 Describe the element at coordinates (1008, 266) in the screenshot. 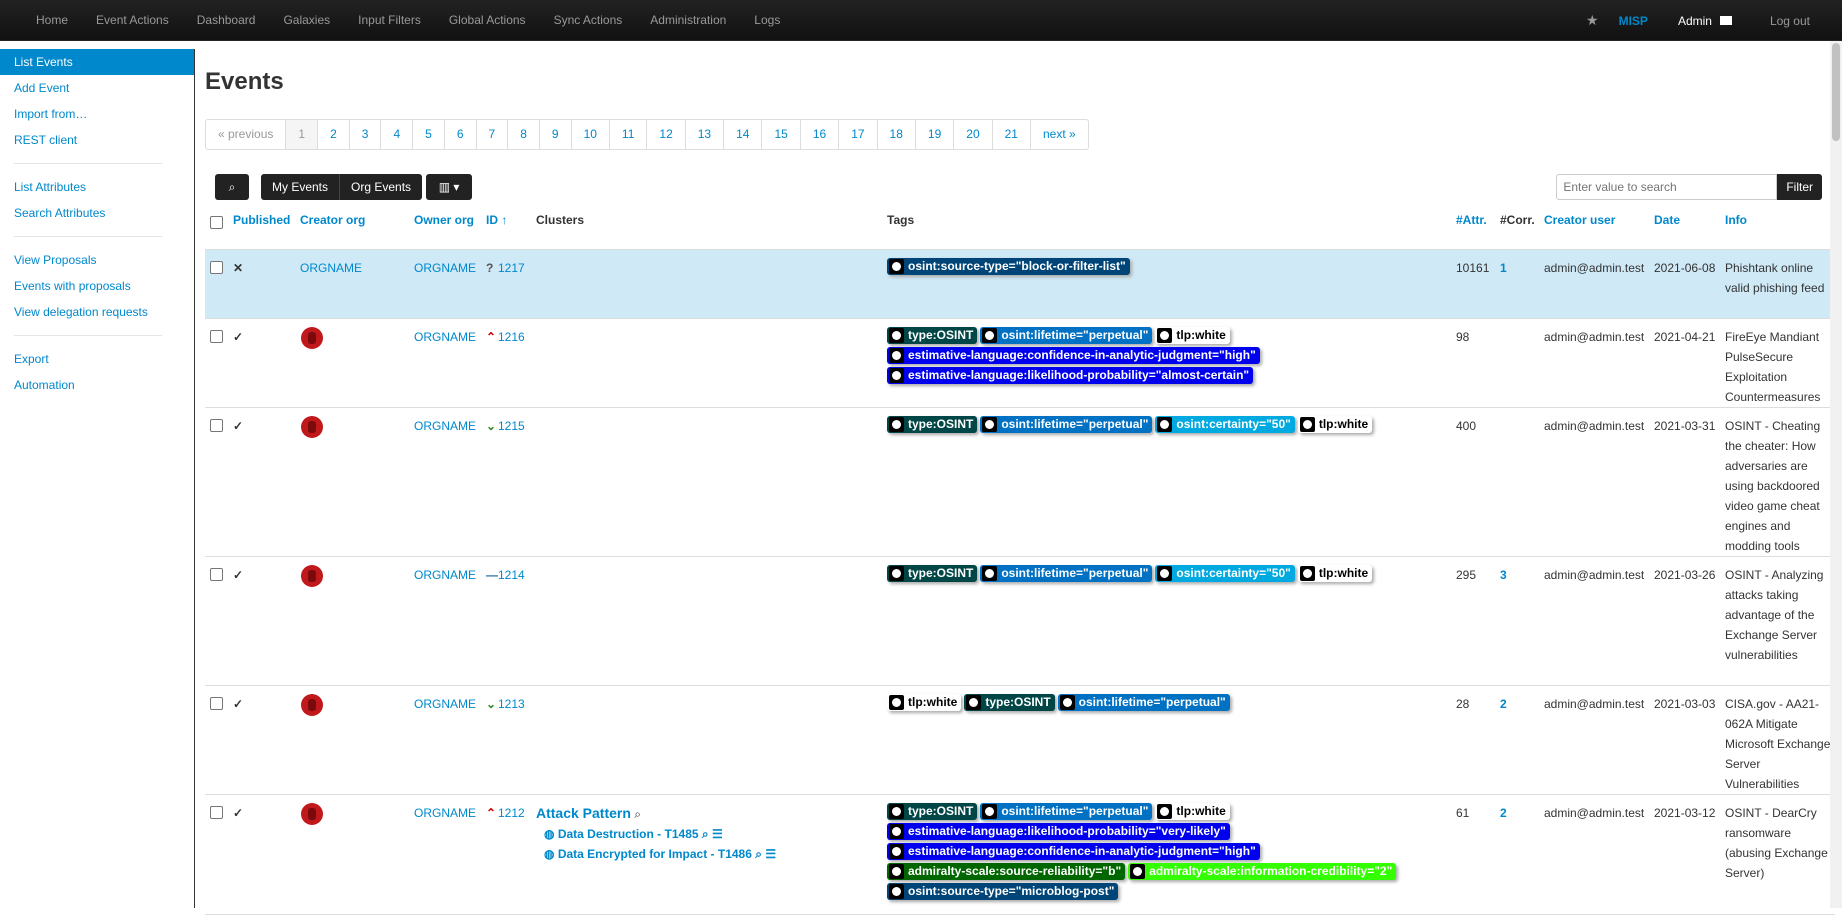

I see `tag: osint:source-type="block-or-filter-list"` at that location.